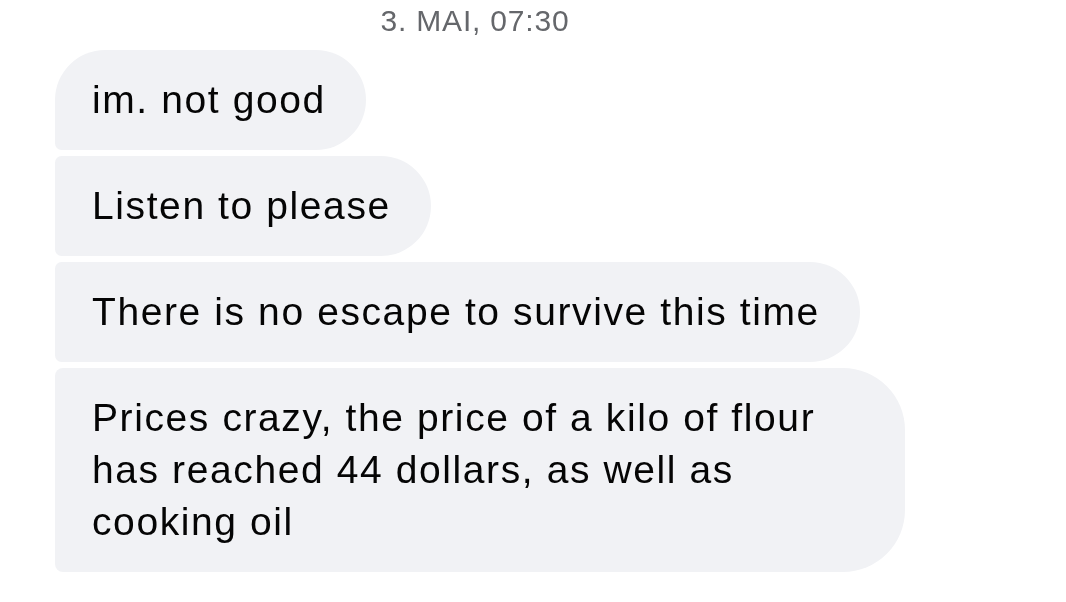 Image resolution: width=1066 pixels, height=602 pixels. Describe the element at coordinates (243, 206) in the screenshot. I see `message-bubble: Listen to please` at that location.